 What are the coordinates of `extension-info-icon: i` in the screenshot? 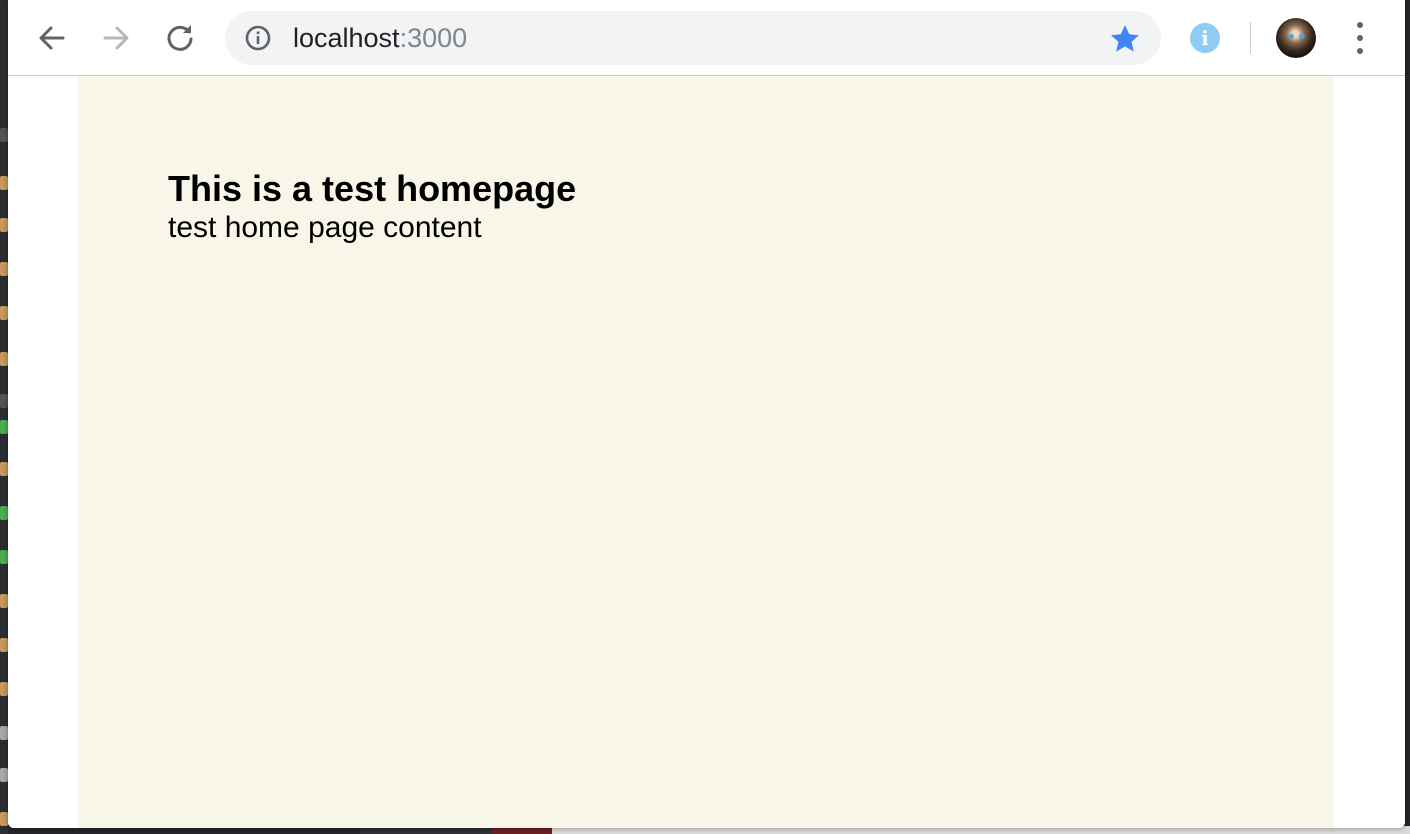 It's located at (1205, 38).